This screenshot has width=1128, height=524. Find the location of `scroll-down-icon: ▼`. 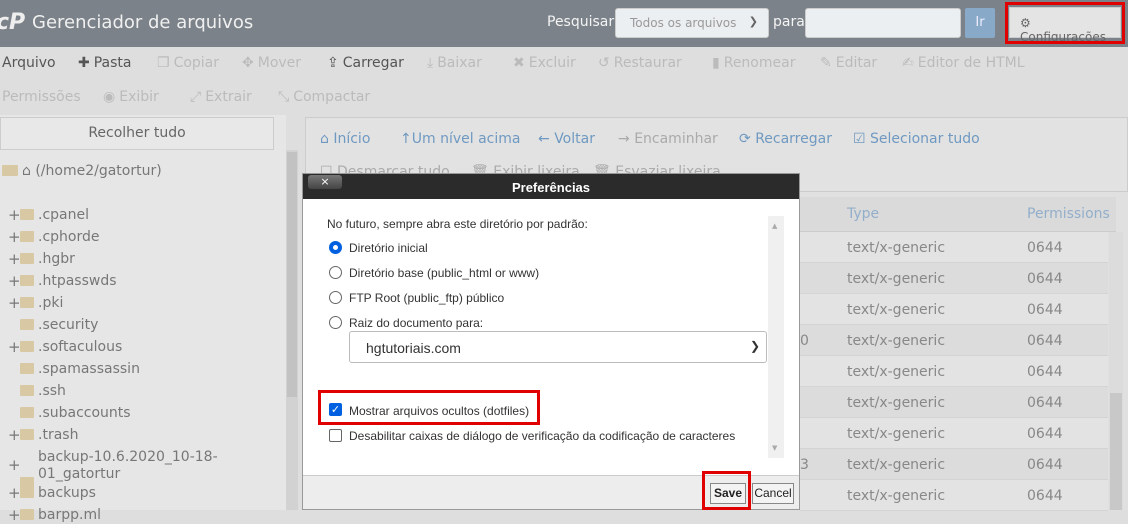

scroll-down-icon: ▼ is located at coordinates (774, 448).